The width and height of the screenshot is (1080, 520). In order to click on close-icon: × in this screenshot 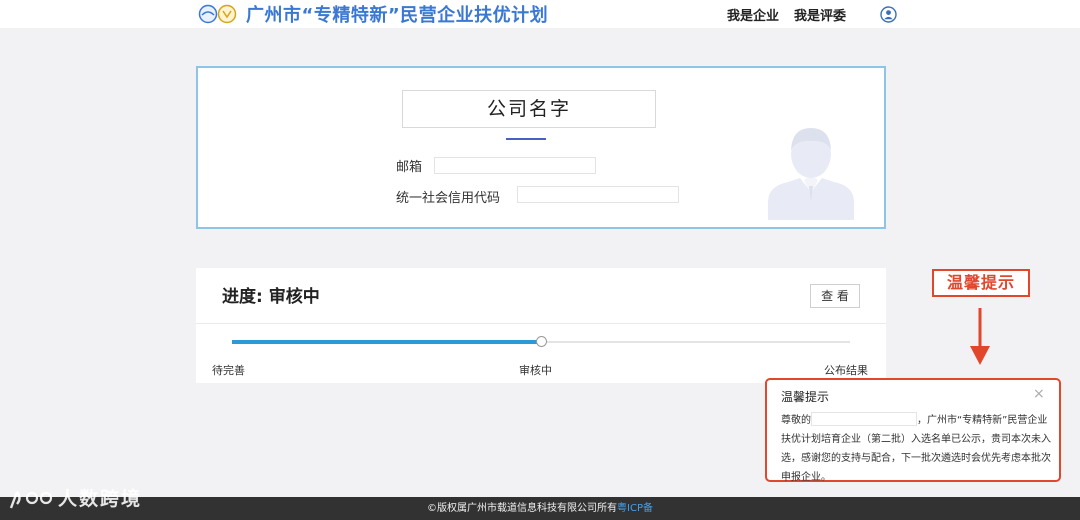, I will do `click(1039, 394)`.